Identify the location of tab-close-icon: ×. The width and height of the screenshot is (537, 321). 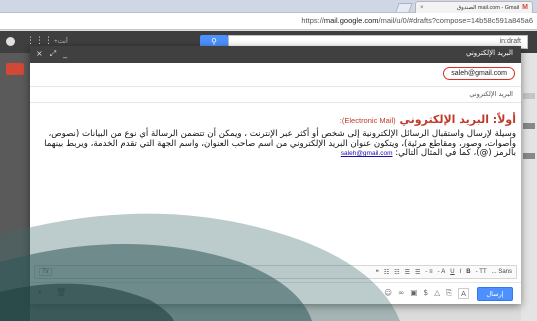
(422, 8).